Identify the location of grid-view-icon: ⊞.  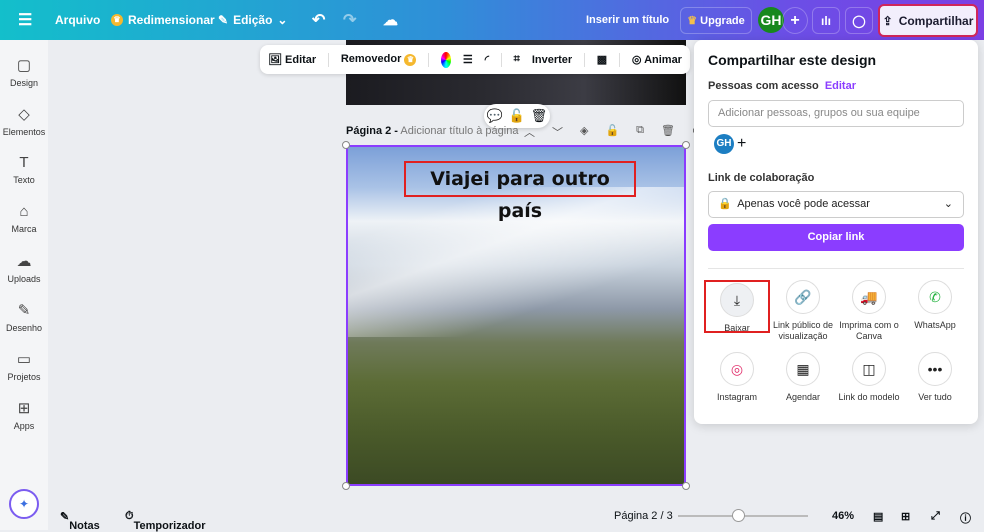
(905, 516).